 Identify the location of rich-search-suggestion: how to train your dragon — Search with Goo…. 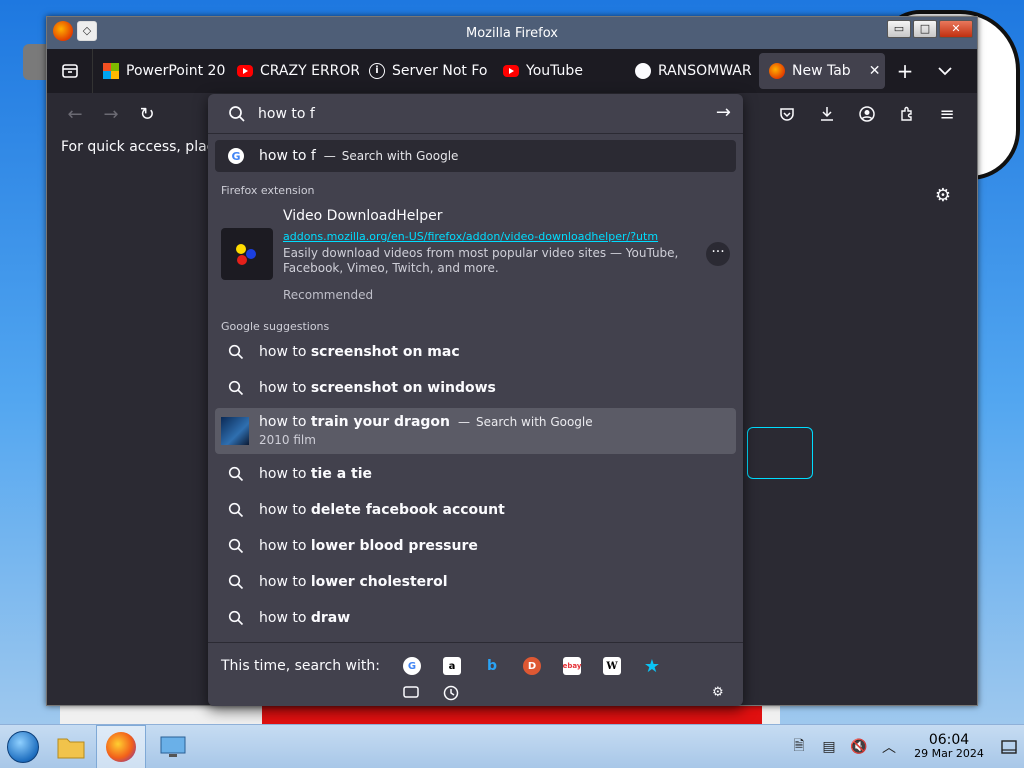
(475, 431).